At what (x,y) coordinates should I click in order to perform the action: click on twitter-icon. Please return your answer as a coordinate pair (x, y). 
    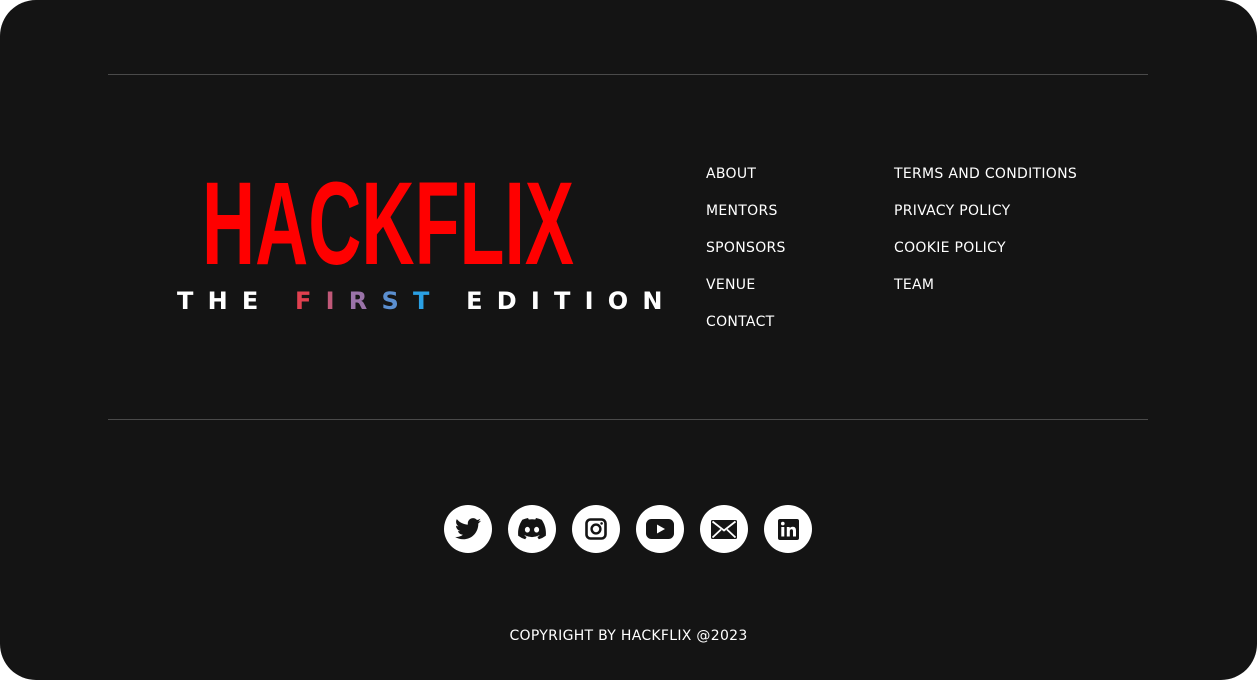
    Looking at the image, I should click on (468, 529).